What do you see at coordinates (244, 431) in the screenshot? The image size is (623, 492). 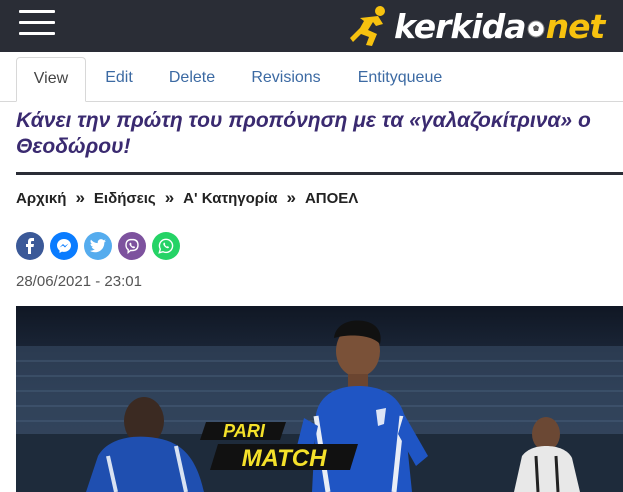 I see `svg-text: PARI` at bounding box center [244, 431].